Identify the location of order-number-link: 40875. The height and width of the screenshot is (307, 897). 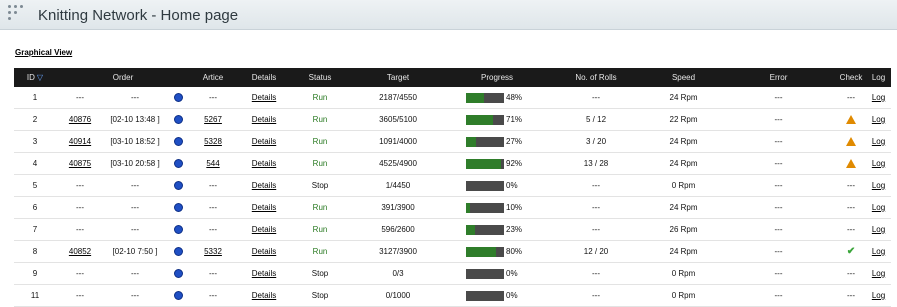
(80, 163).